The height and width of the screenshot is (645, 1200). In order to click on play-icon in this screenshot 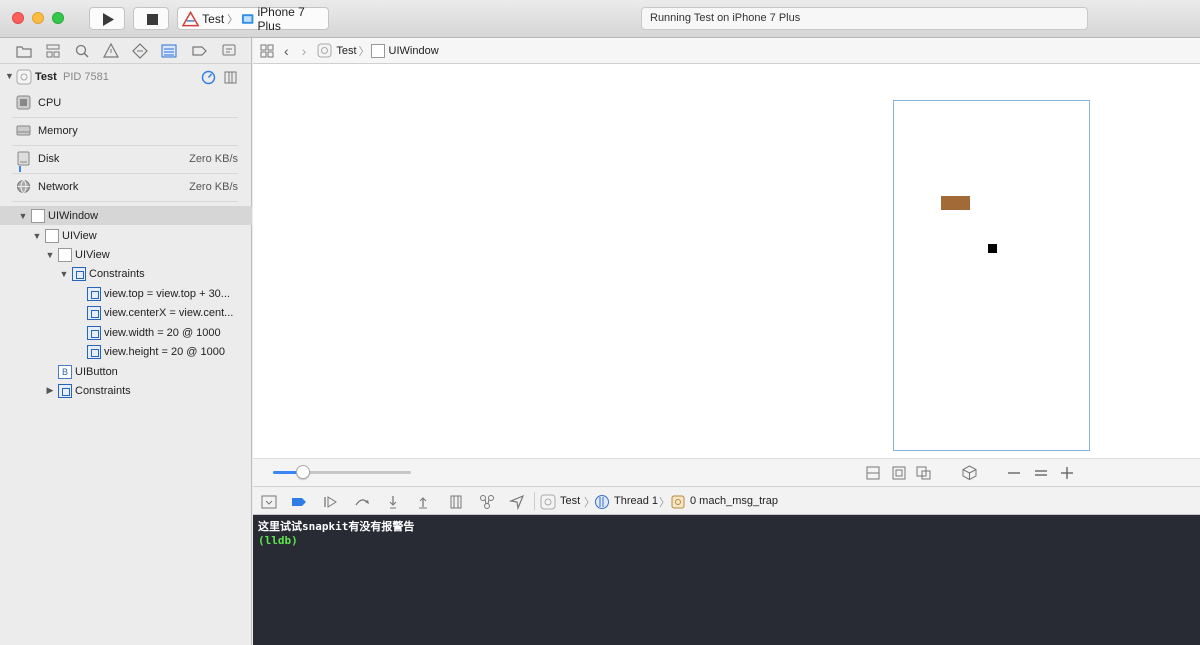, I will do `click(108, 19)`.